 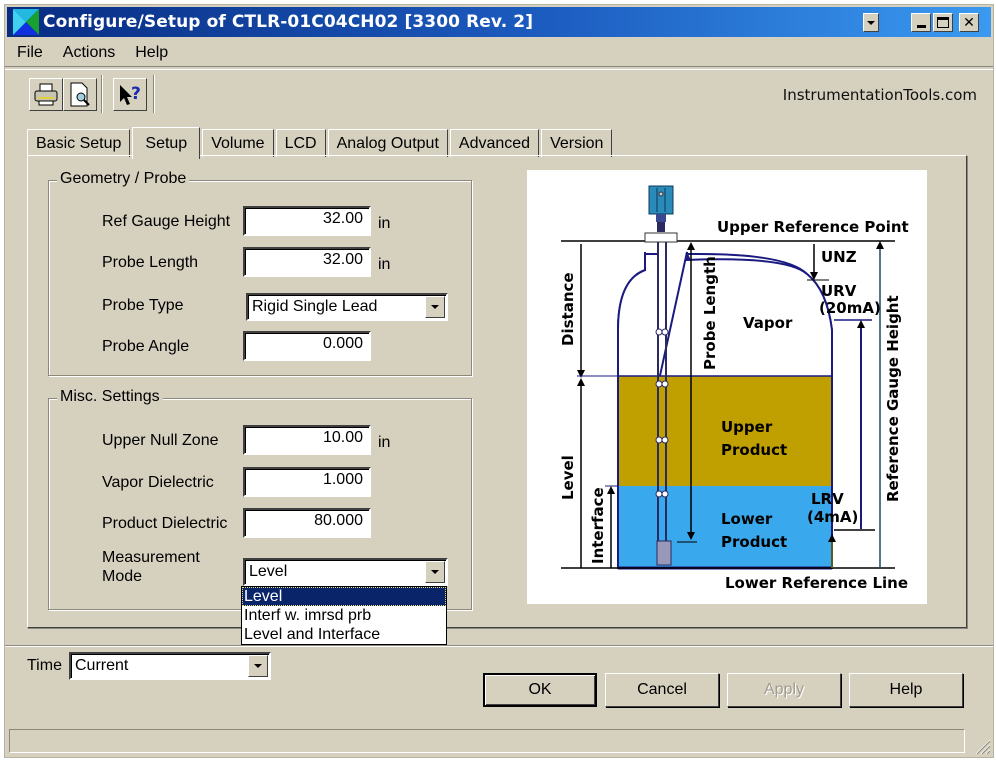 I want to click on system-menu-dropdown-button, so click(x=871, y=22).